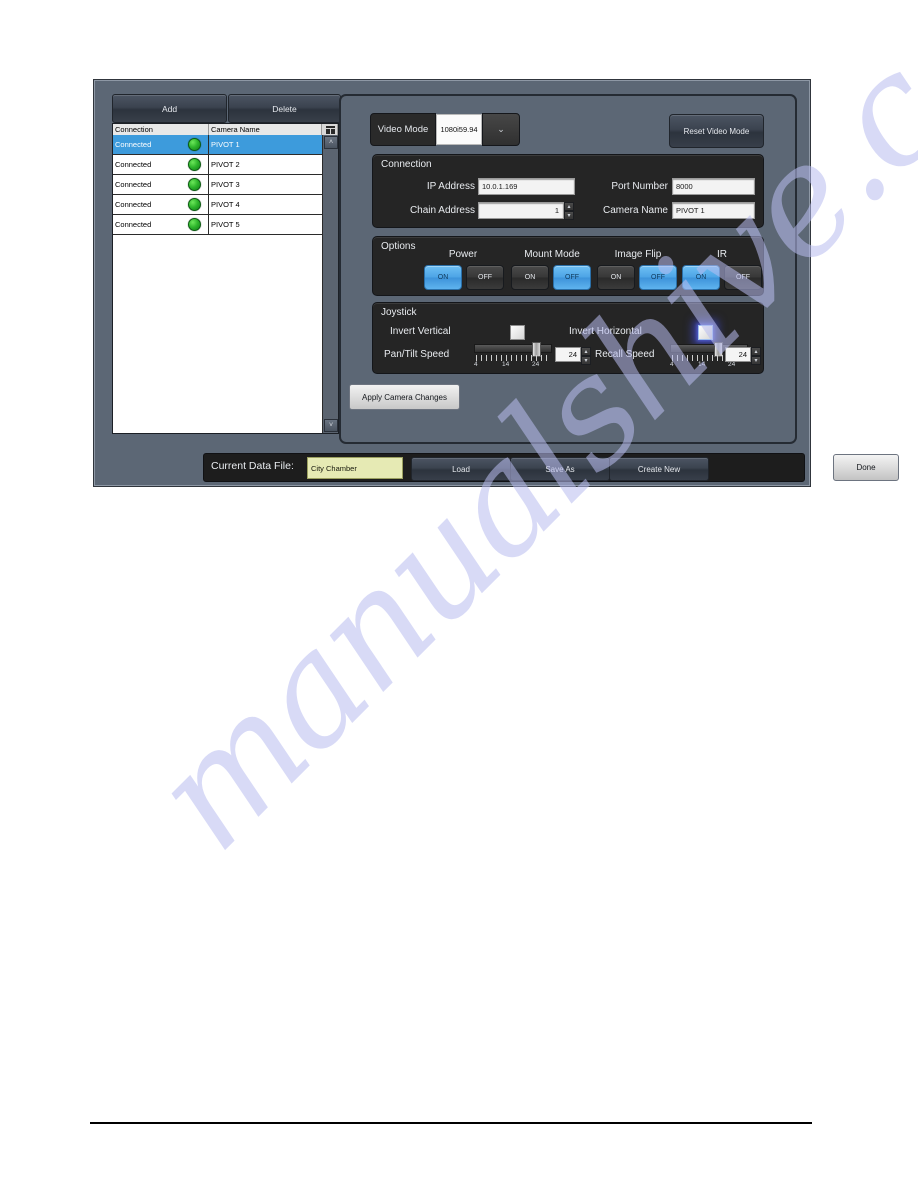 The height and width of the screenshot is (1188, 918). Describe the element at coordinates (639, 186) in the screenshot. I see `port-number-label: Port Number` at that location.